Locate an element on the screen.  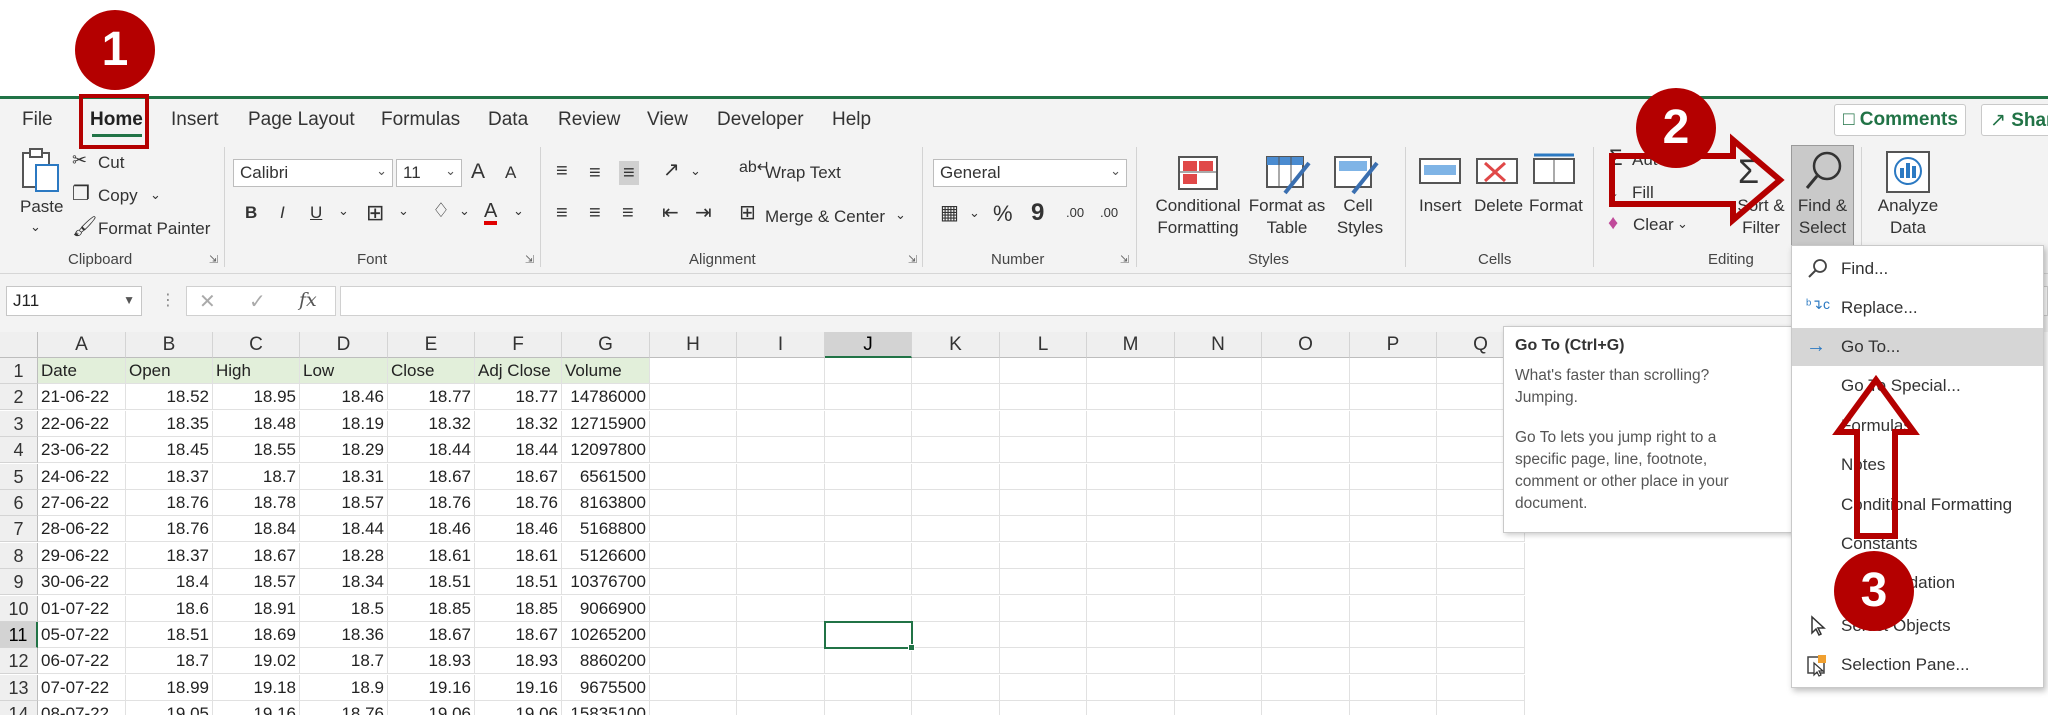
annotation-badge-1: 1 is located at coordinates (115, 50).